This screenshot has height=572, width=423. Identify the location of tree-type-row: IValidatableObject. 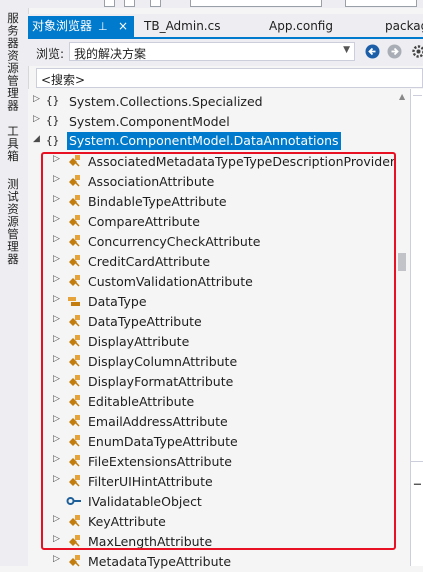
(212, 501).